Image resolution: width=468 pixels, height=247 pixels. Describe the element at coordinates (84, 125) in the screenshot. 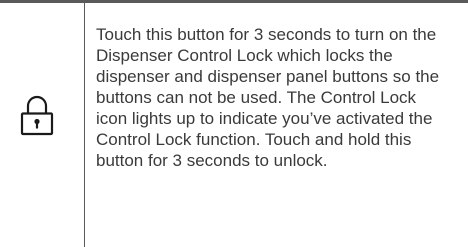

I see `column-divider` at that location.